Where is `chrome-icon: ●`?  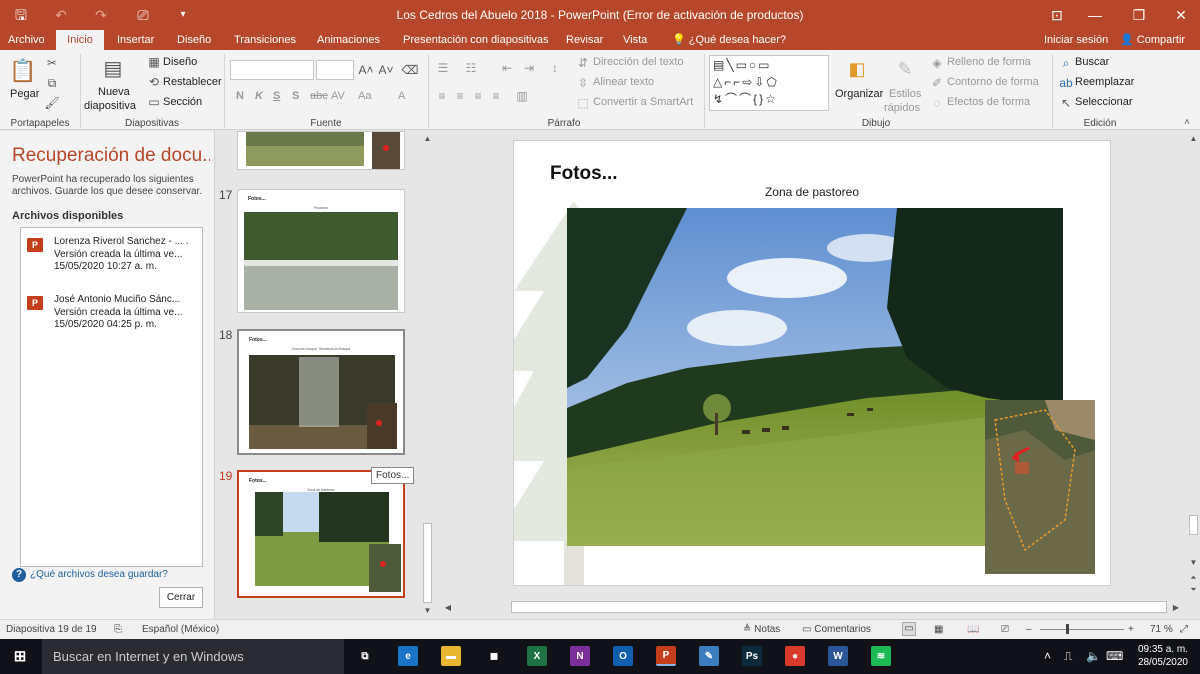
chrome-icon: ● is located at coordinates (795, 656).